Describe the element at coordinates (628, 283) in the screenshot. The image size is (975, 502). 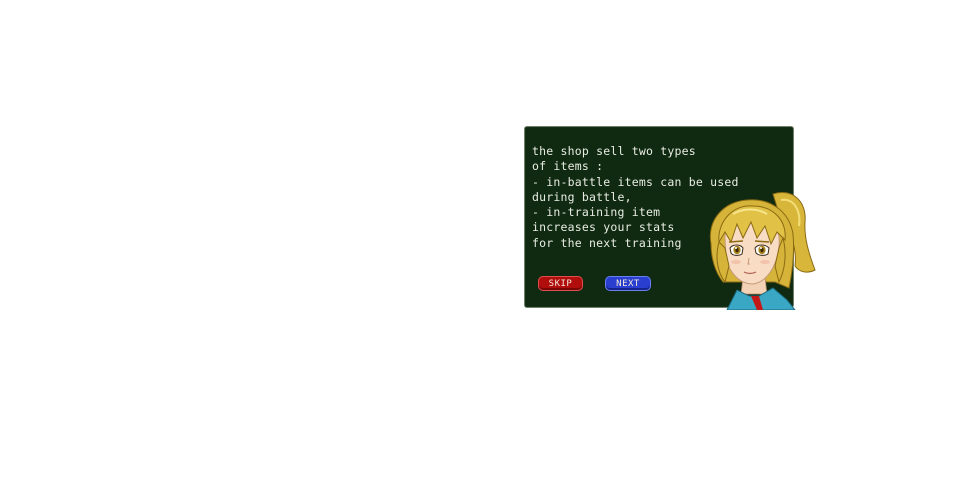
I see `next-button: NEXT` at that location.